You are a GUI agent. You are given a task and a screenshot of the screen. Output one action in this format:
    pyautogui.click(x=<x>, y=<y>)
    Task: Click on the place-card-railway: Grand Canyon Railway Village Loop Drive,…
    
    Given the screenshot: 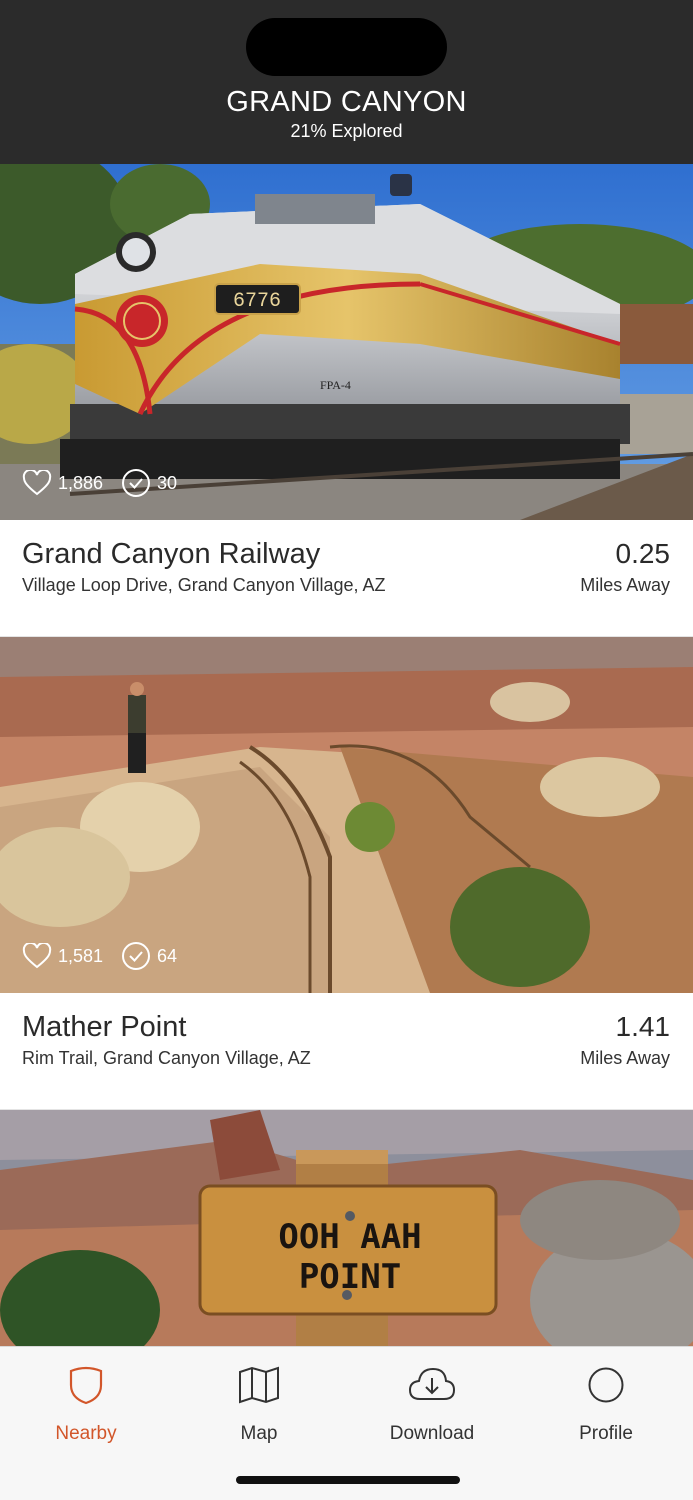 What is the action you would take?
    pyautogui.click(x=346, y=579)
    